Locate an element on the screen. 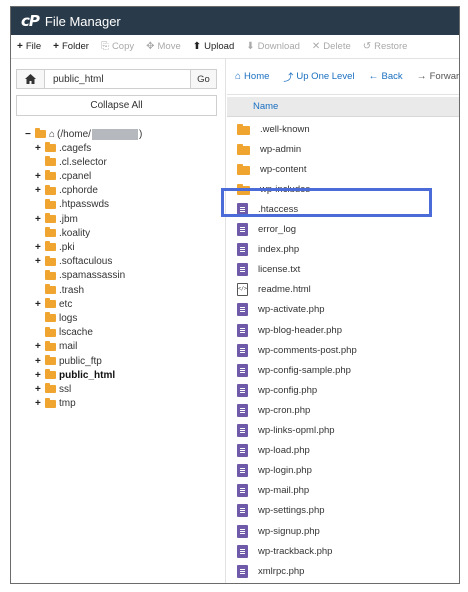 This screenshot has width=468, height=592. toolbar-file-button: + File is located at coordinates (29, 46).